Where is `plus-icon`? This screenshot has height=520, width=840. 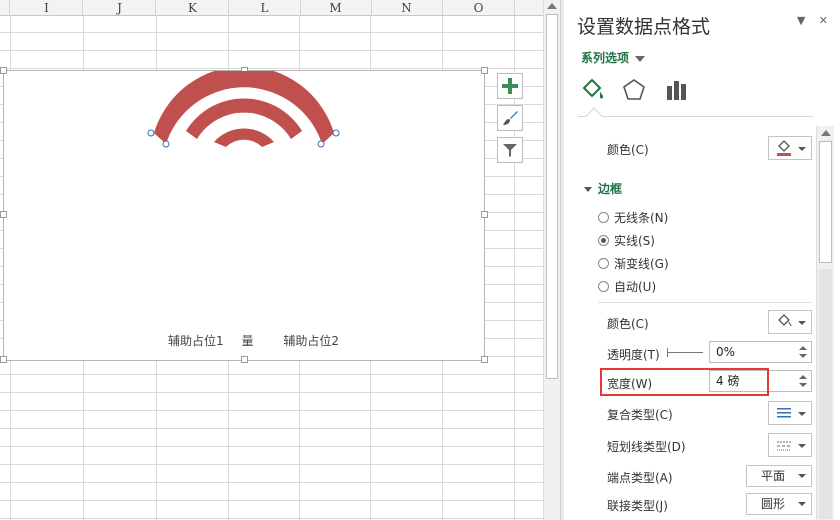
plus-icon is located at coordinates (510, 86).